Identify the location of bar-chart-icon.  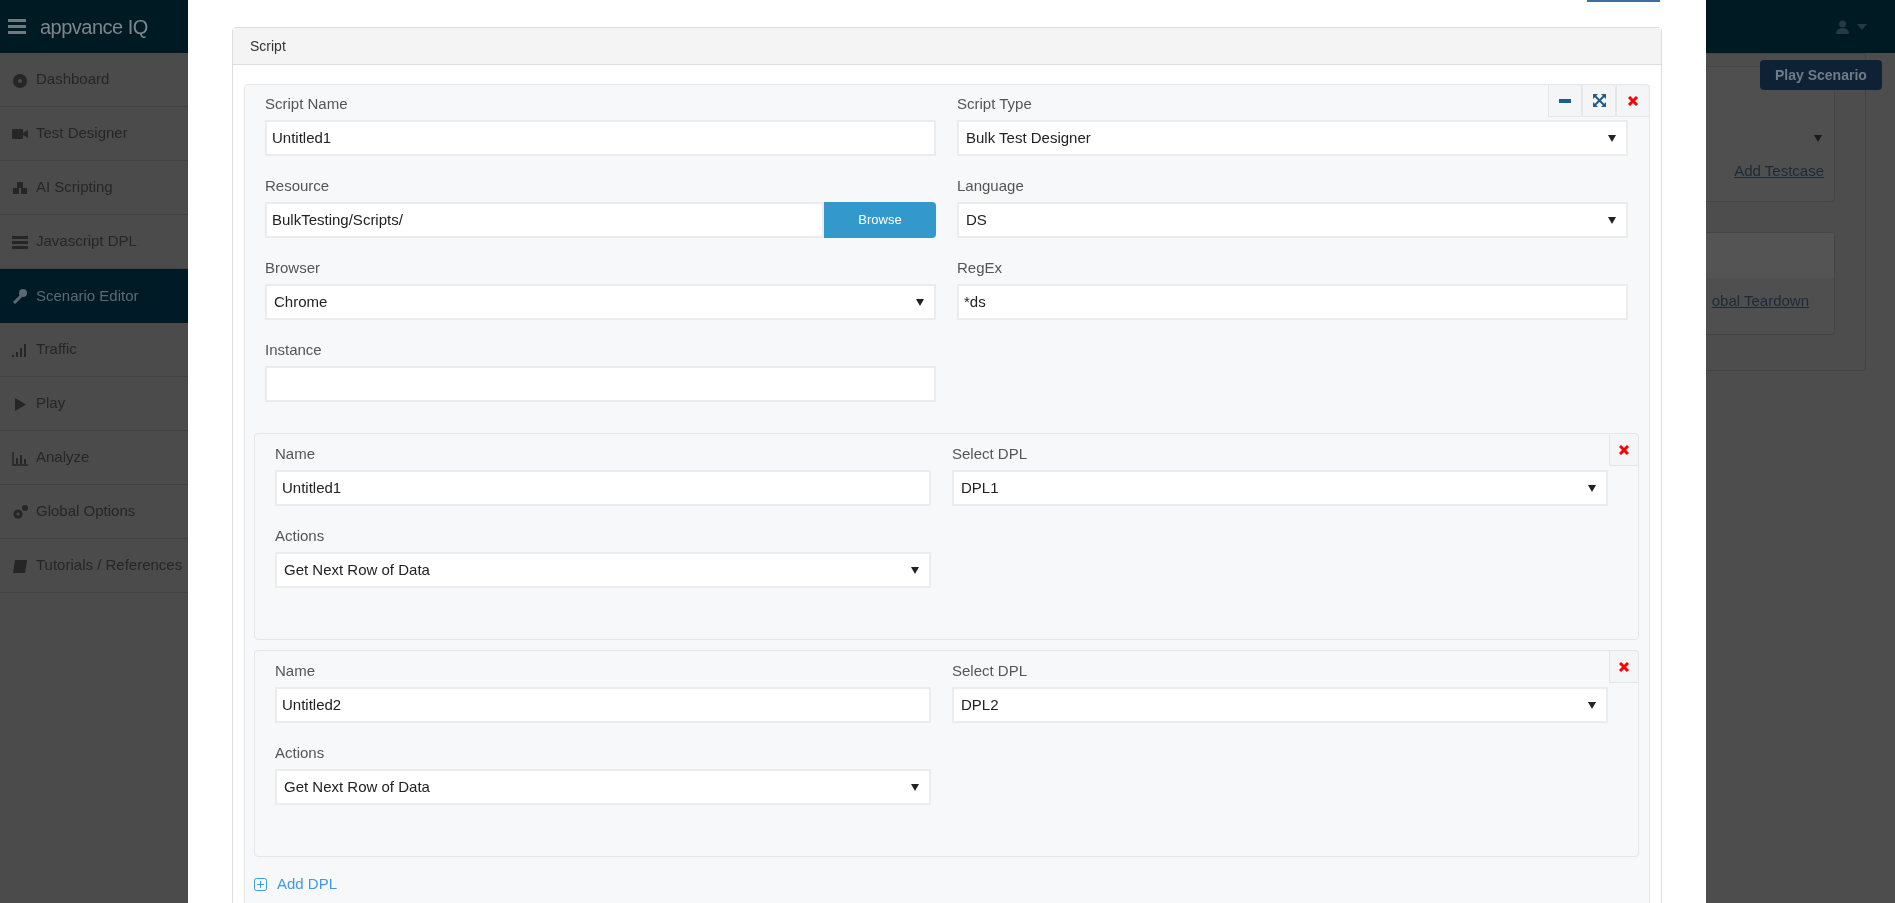
(20, 457).